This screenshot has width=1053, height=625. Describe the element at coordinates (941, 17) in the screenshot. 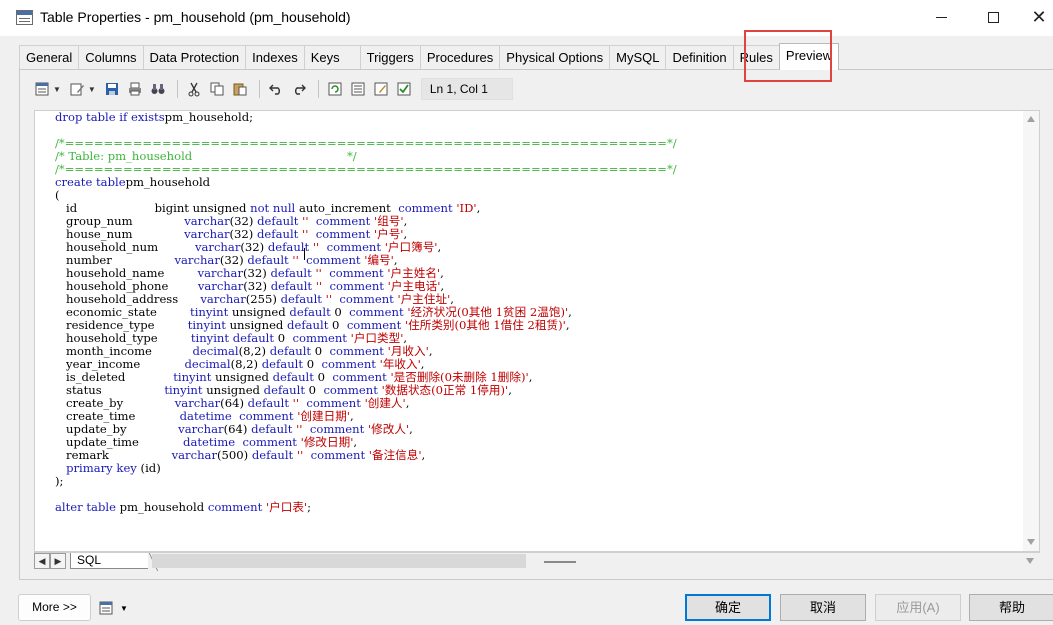

I see `minimize-button` at that location.